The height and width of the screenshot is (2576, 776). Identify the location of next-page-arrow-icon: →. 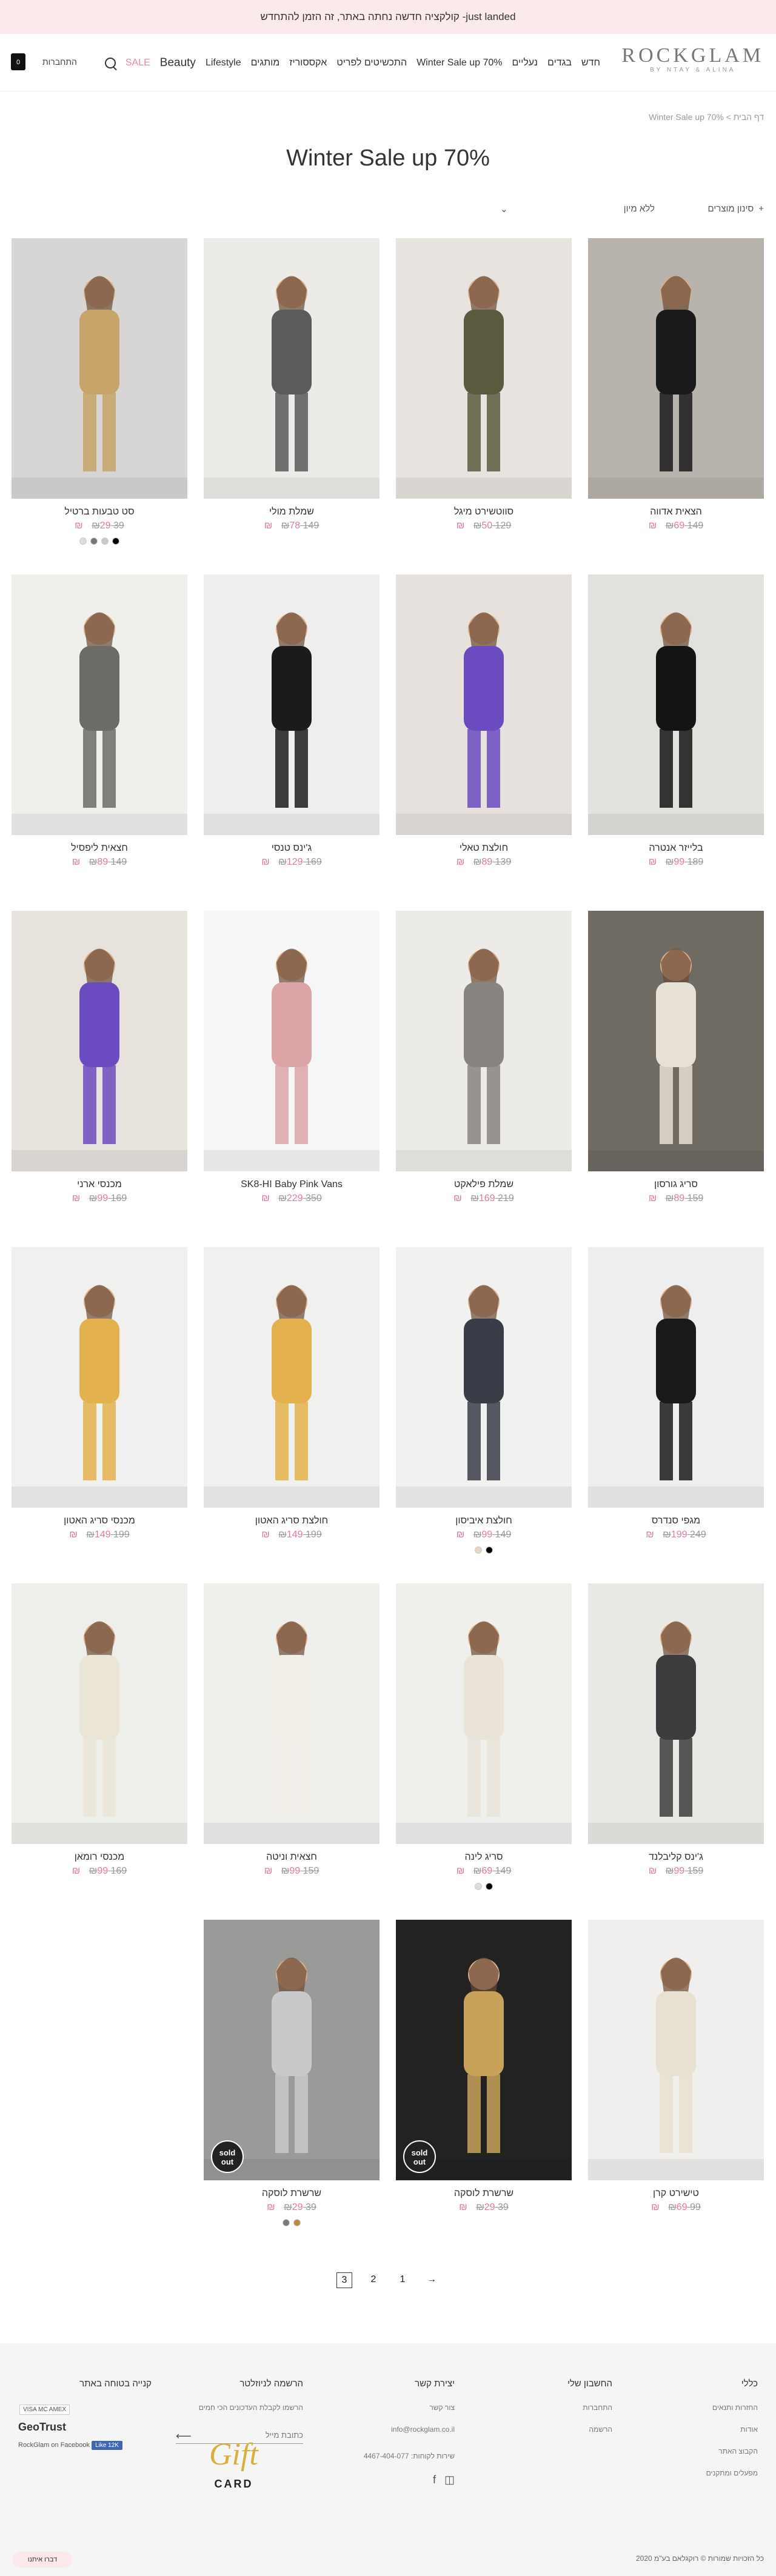
(432, 2280).